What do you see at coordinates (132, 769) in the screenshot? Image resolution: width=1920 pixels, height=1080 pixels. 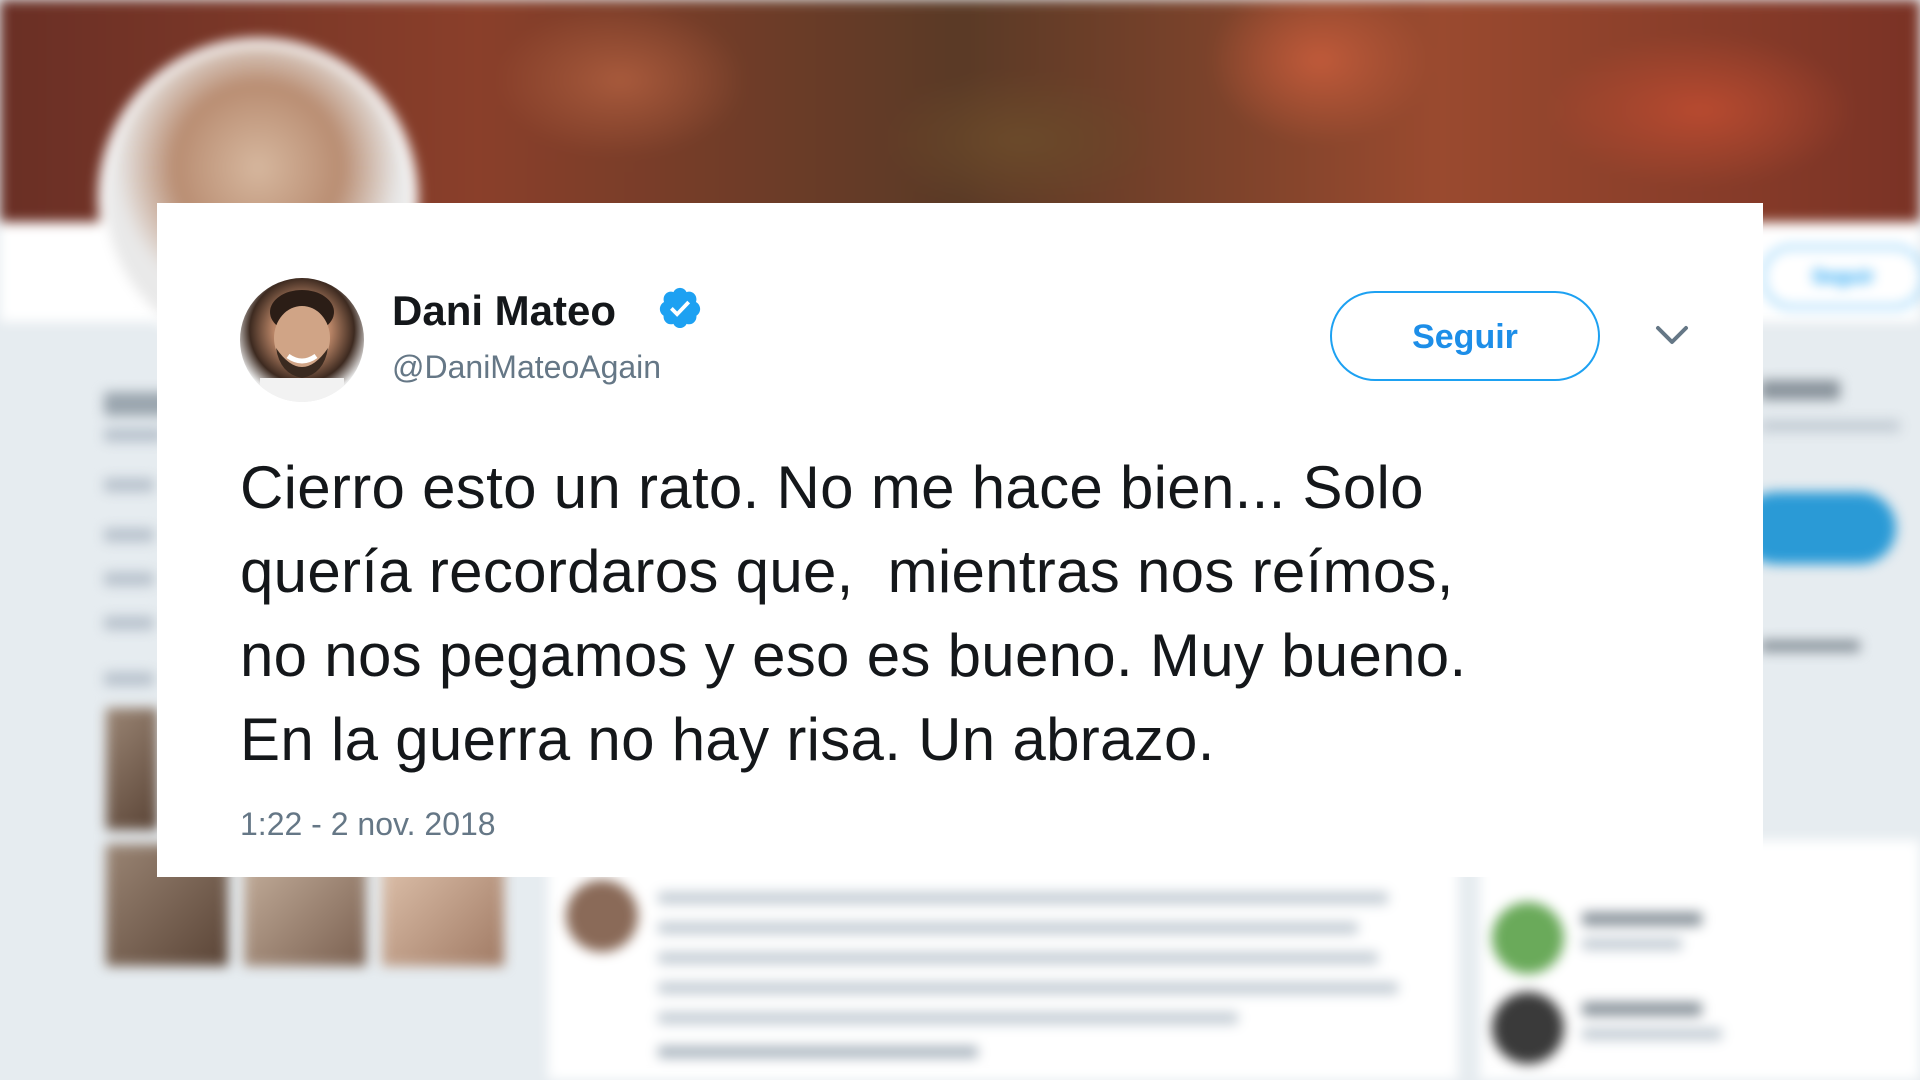 I see `media-thumbnail` at bounding box center [132, 769].